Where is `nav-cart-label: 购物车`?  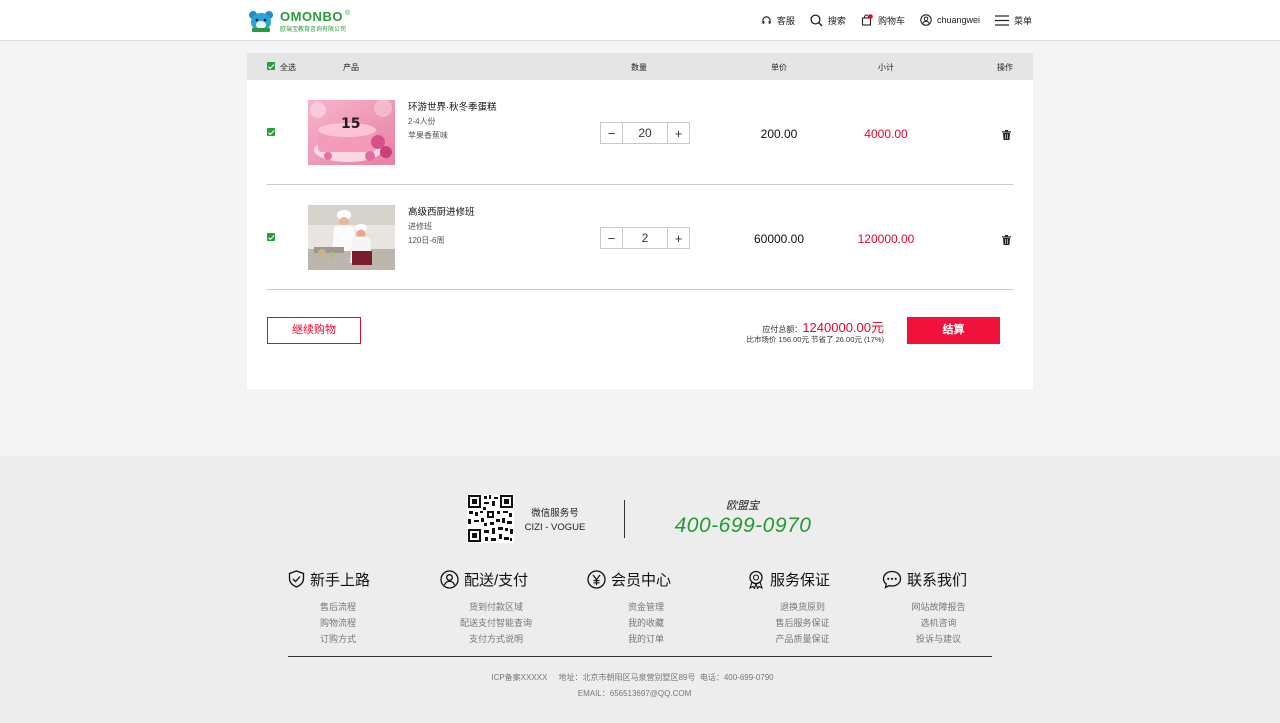 nav-cart-label: 购物车 is located at coordinates (891, 20).